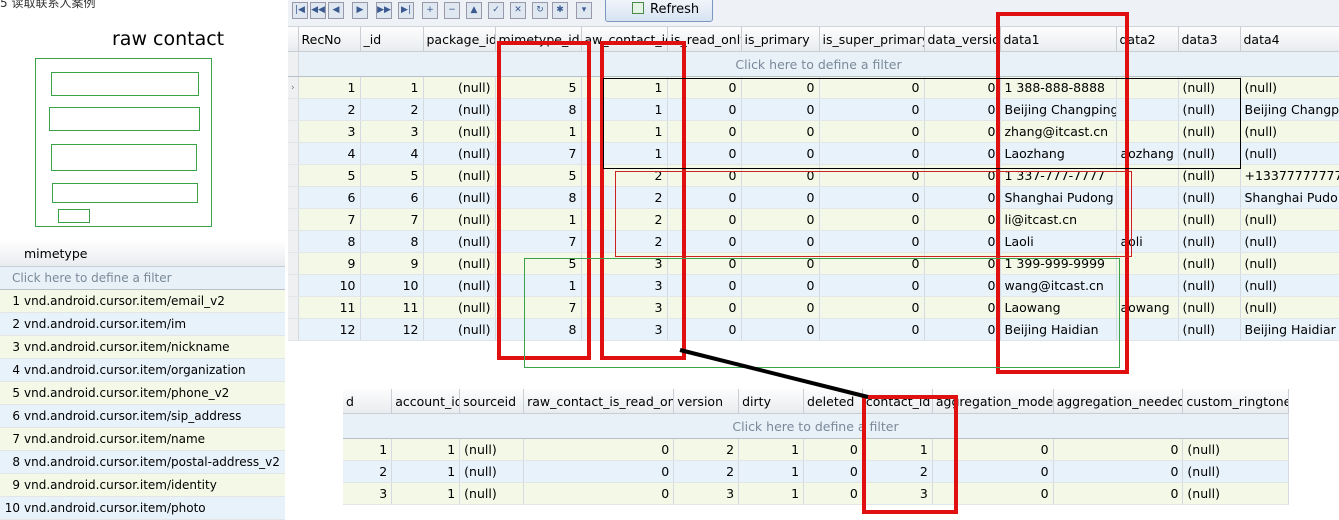 The width and height of the screenshot is (1339, 520). Describe the element at coordinates (492, 401) in the screenshot. I see `column-header-sourceid: sourceid` at that location.